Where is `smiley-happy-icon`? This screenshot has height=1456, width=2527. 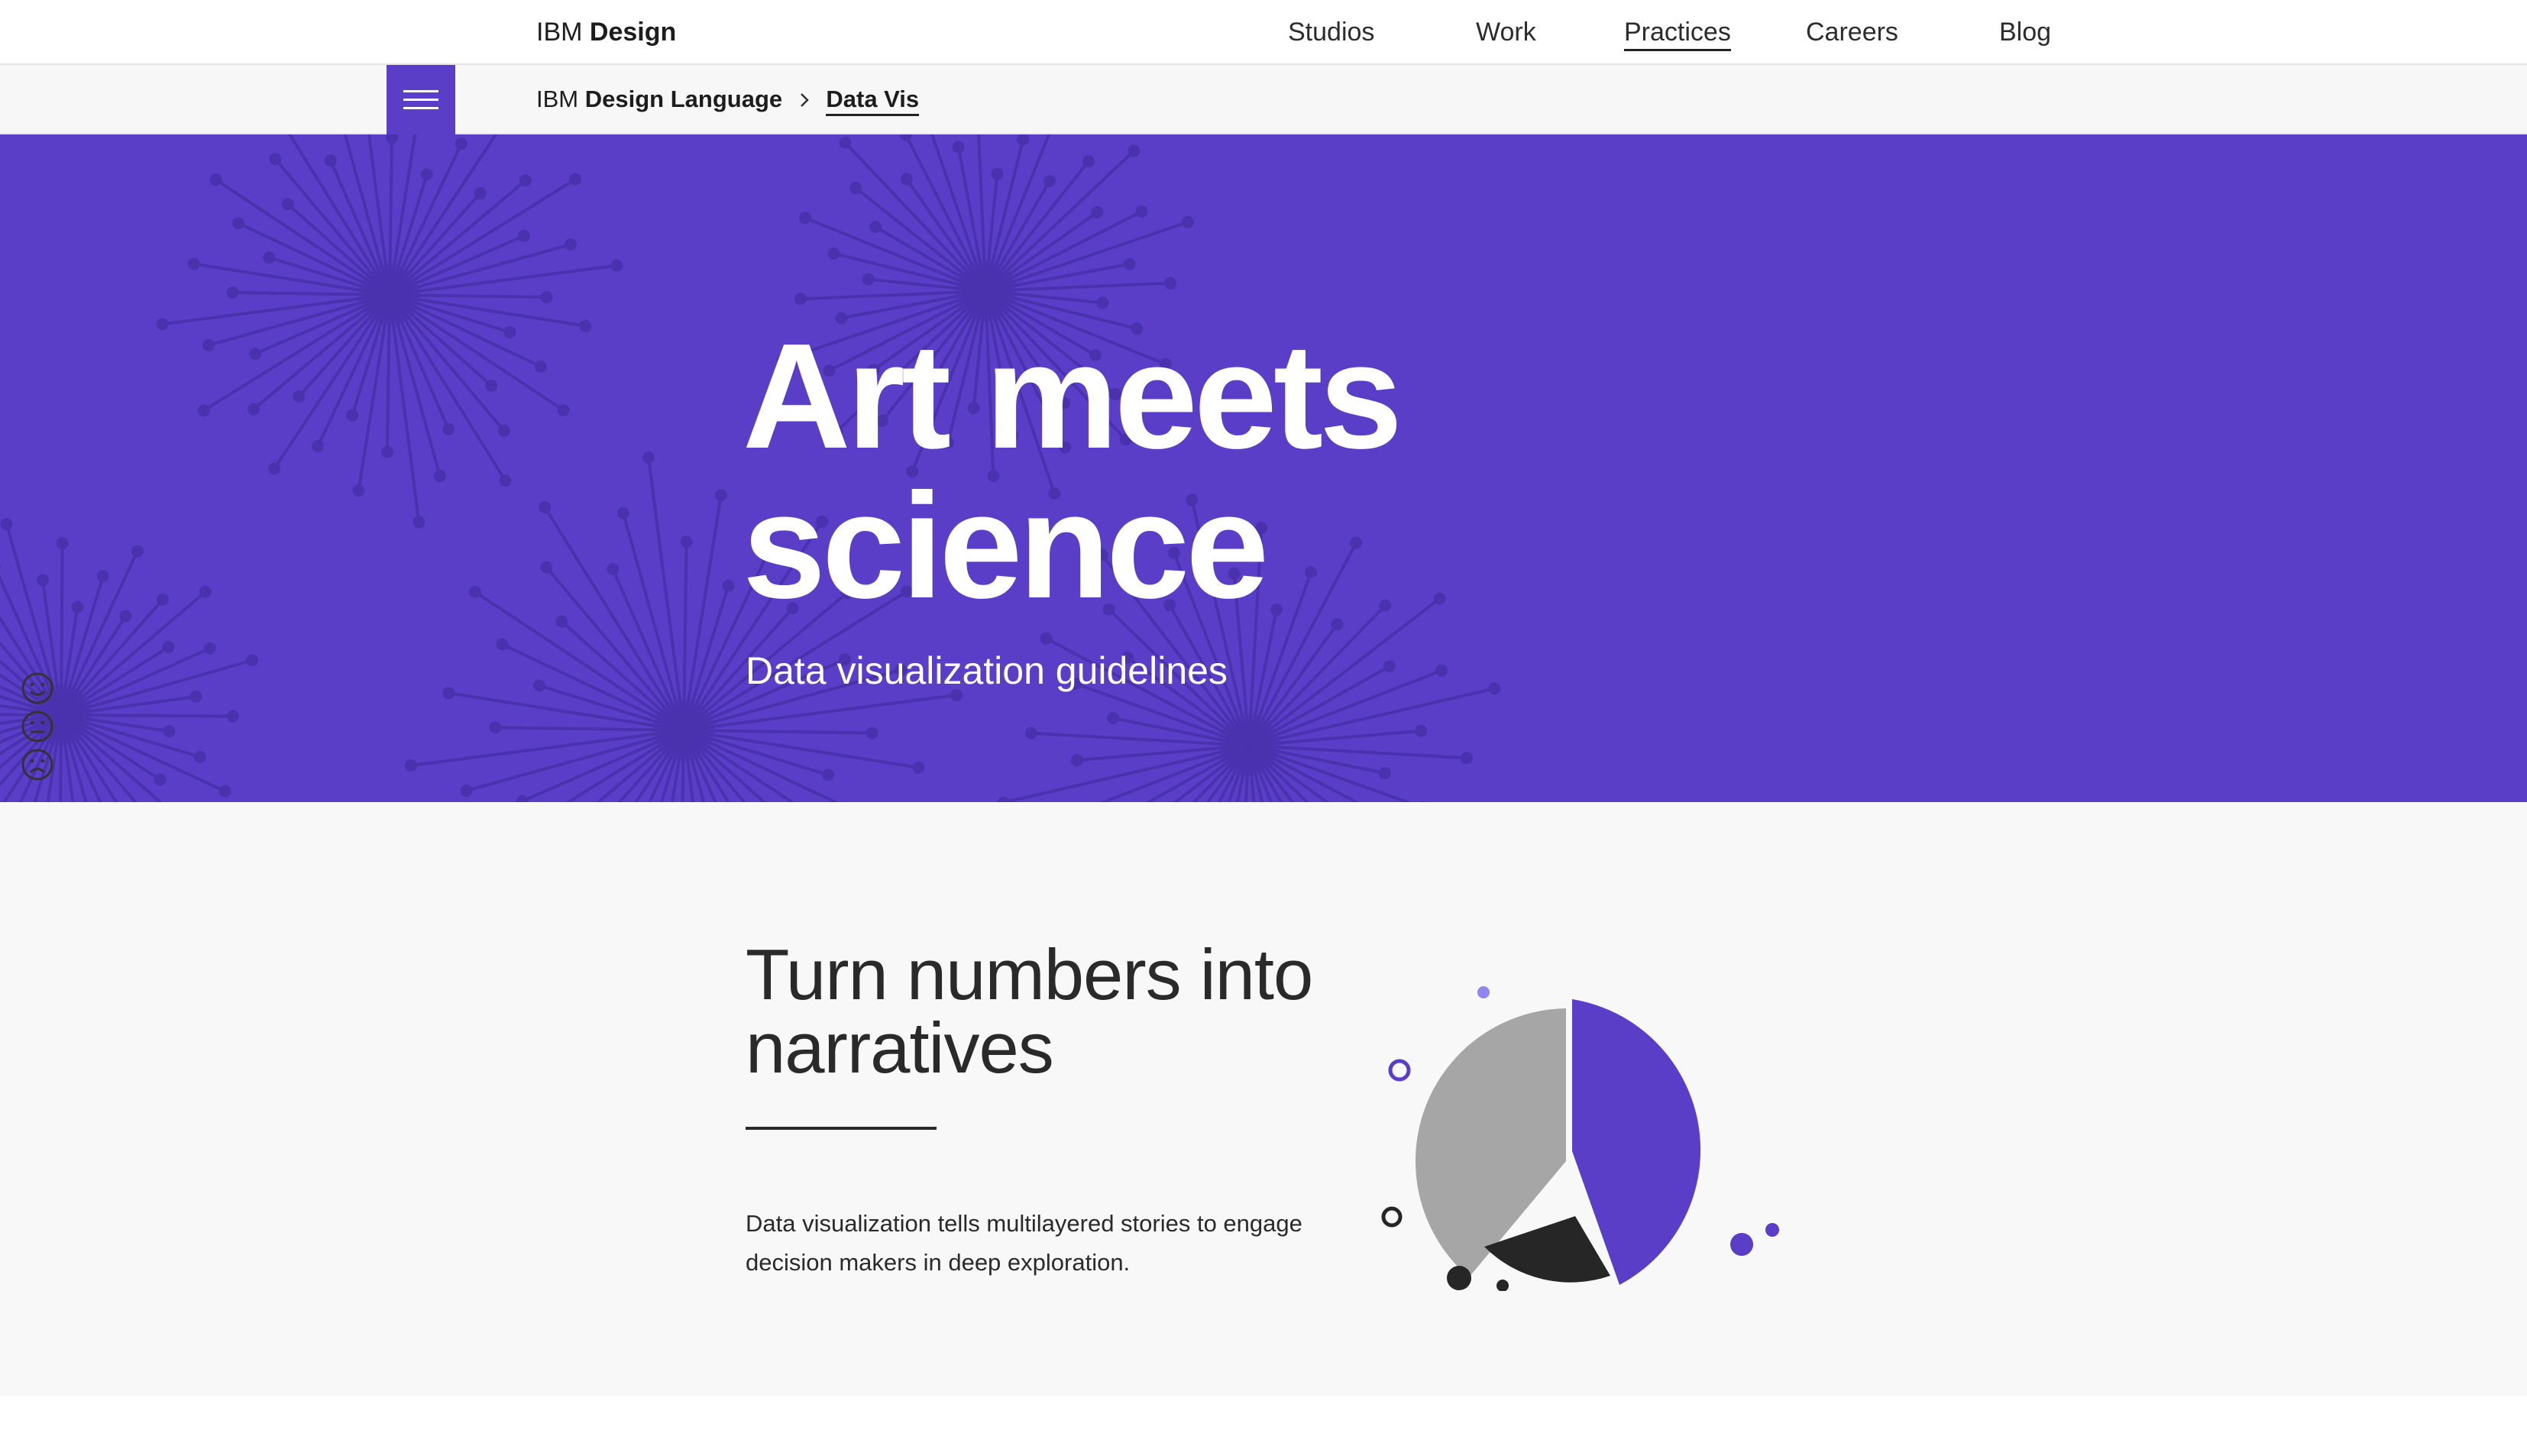 smiley-happy-icon is located at coordinates (37, 688).